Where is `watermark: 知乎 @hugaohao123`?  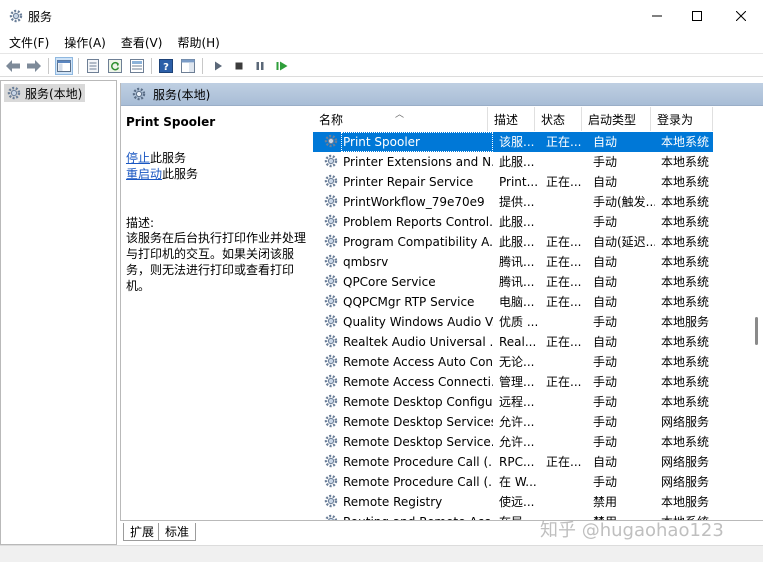
watermark: 知乎 @hugaohao123 is located at coordinates (632, 530).